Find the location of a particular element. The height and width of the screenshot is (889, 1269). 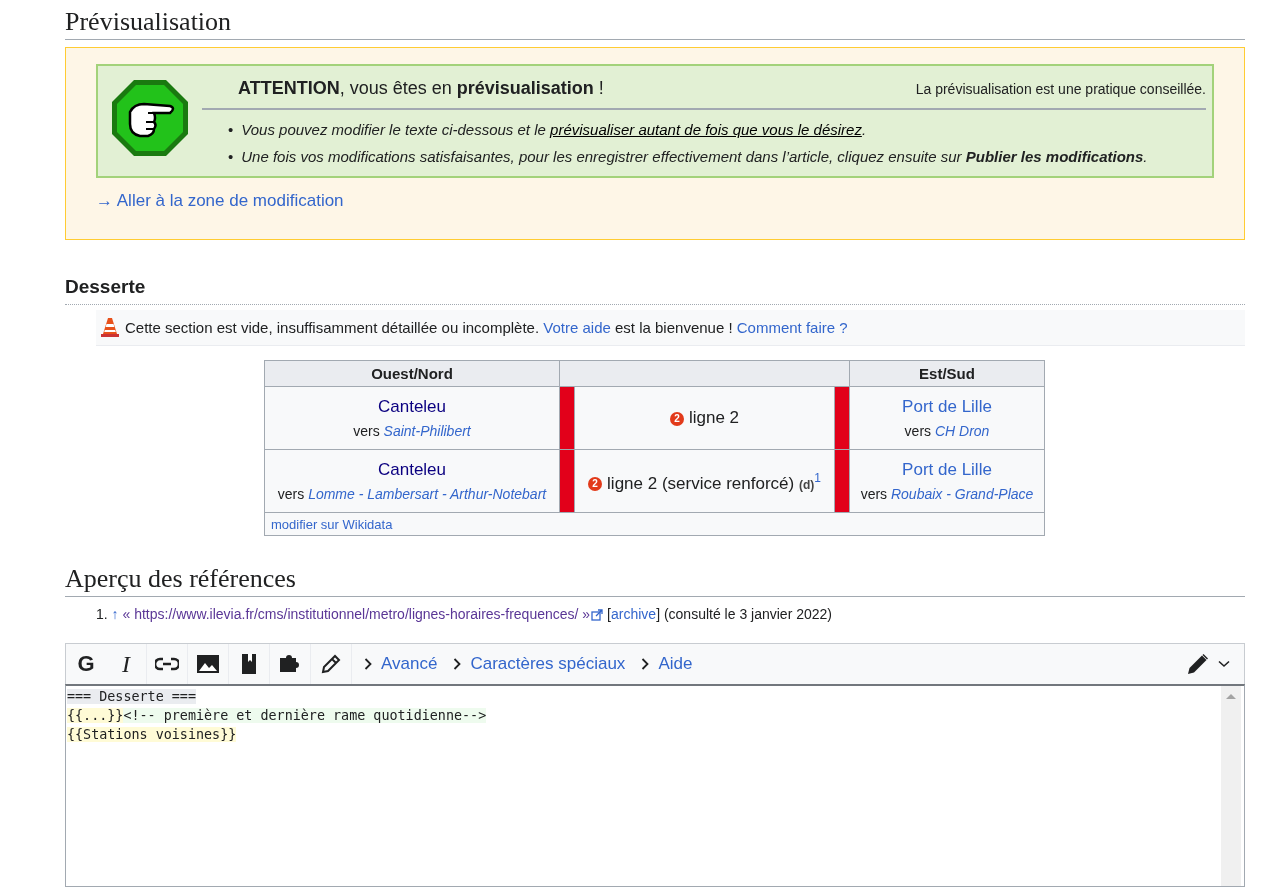

reference-text: 1. ↑ « https://www.ilevia.fr/cms/institutionnel/metro/lignes-horaires-frequences/ » [archive] (consulté le 3 janvier 2022) is located at coordinates (464, 614).